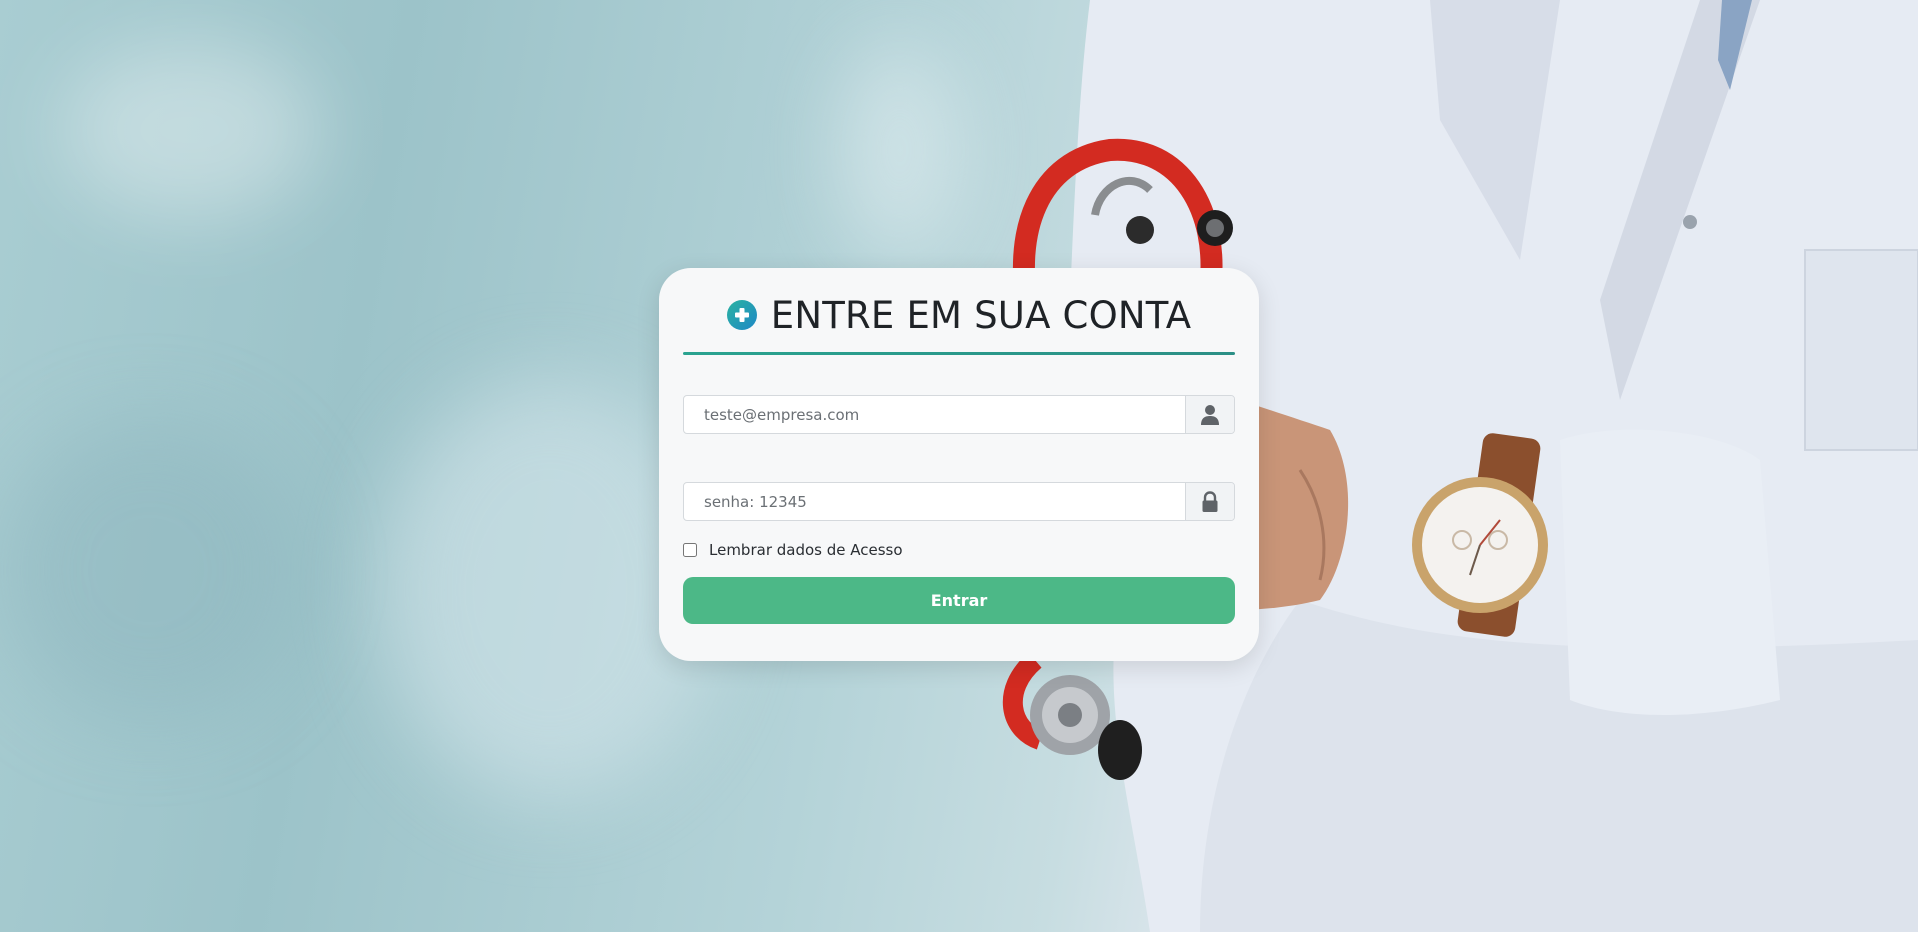  Describe the element at coordinates (981, 315) in the screenshot. I see `page-title: ENTRE EM SUA CONTA` at that location.